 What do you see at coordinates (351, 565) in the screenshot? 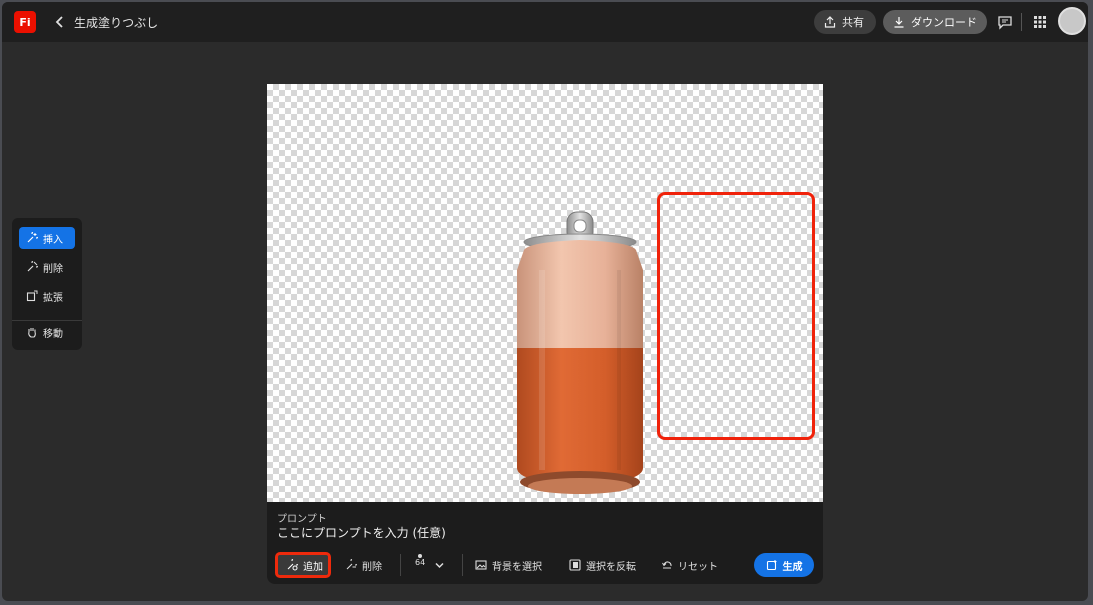
I see `remove-brush-icon` at bounding box center [351, 565].